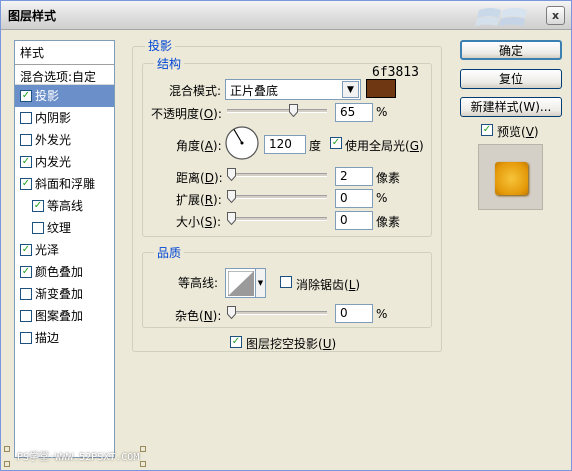 The width and height of the screenshot is (572, 471). Describe the element at coordinates (285, 144) in the screenshot. I see `angle-input: 120` at that location.